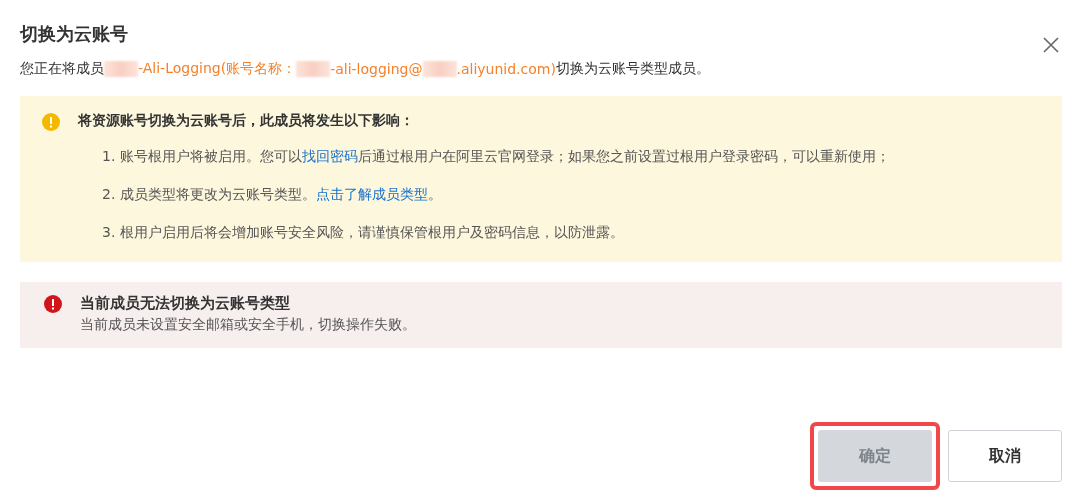  What do you see at coordinates (248, 325) in the screenshot?
I see `error-message: 当前成员未设置安全邮箱或安全手机，切换操作失败。` at bounding box center [248, 325].